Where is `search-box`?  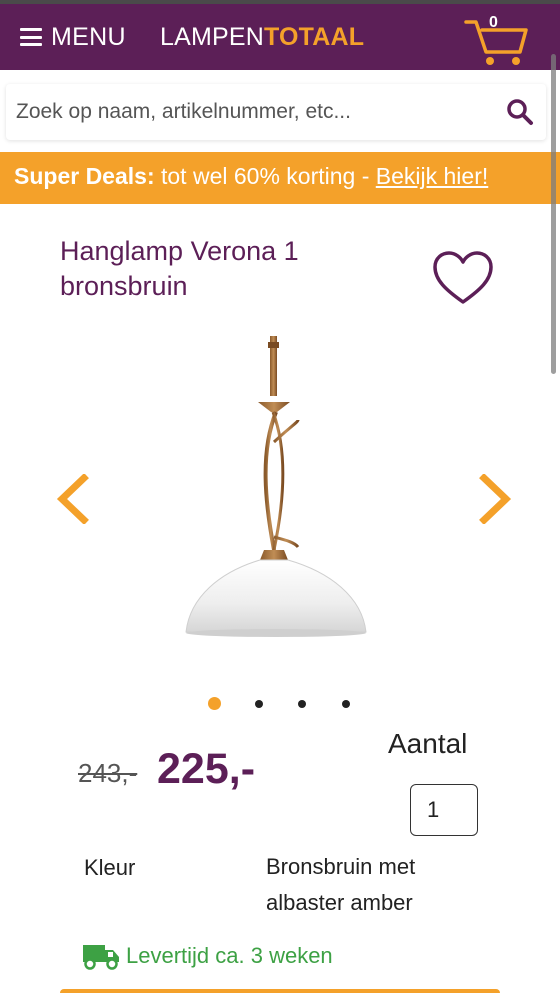 search-box is located at coordinates (276, 112).